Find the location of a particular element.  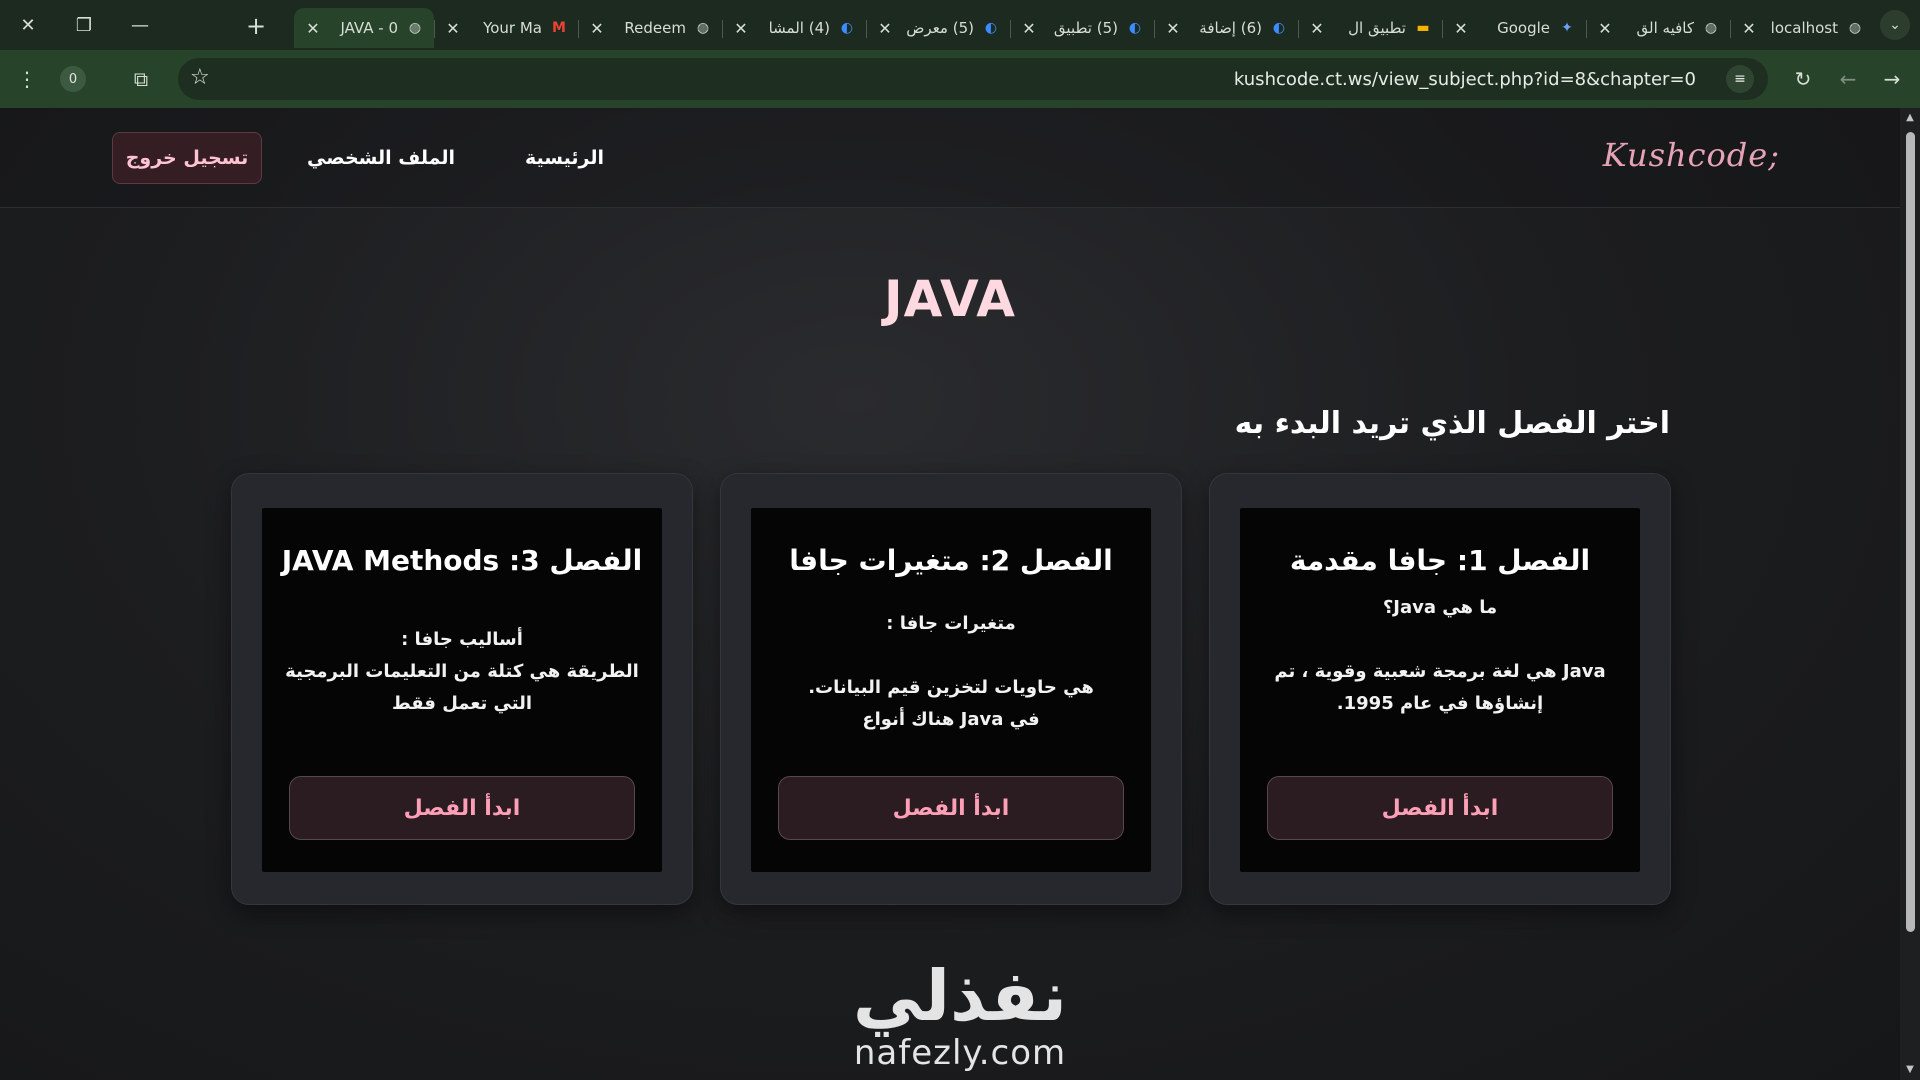

forward-button: → is located at coordinates (1892, 79).